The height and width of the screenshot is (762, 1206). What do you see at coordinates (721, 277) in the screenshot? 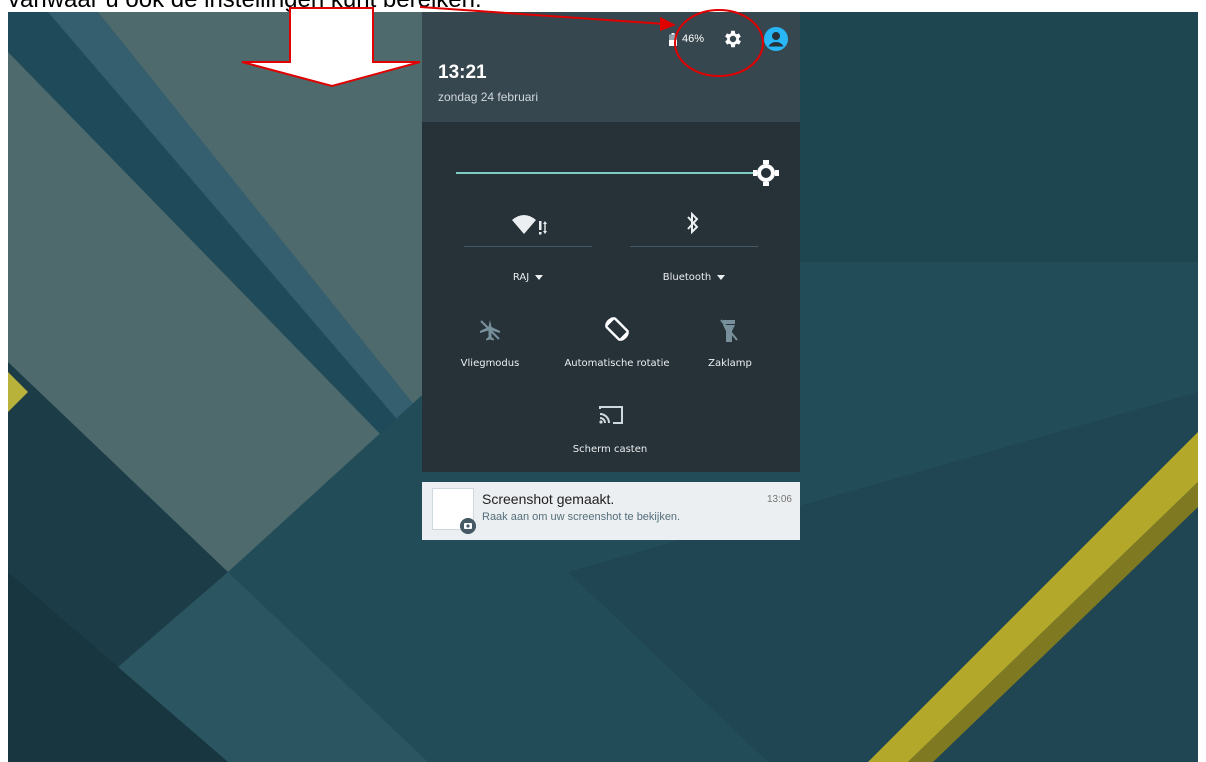
I see `bluetooth-dropdown-caret` at bounding box center [721, 277].